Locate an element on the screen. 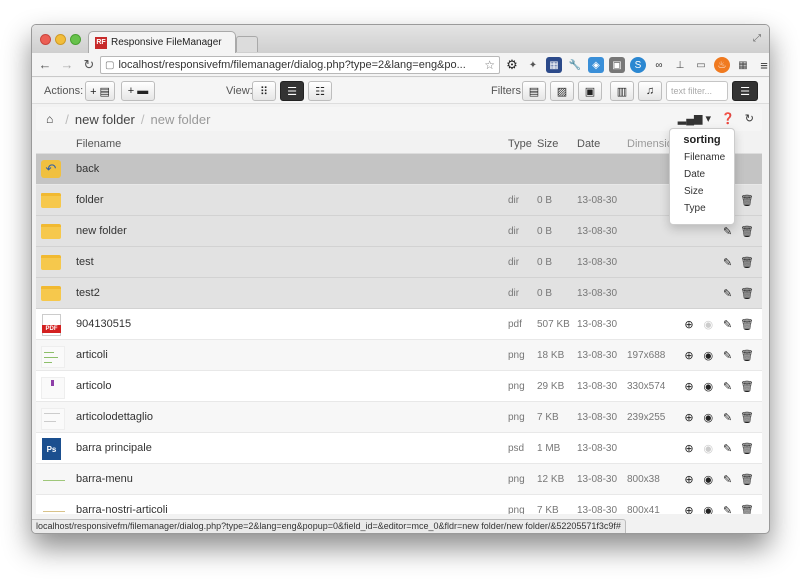  filter-files-button: ▤ is located at coordinates (534, 91).